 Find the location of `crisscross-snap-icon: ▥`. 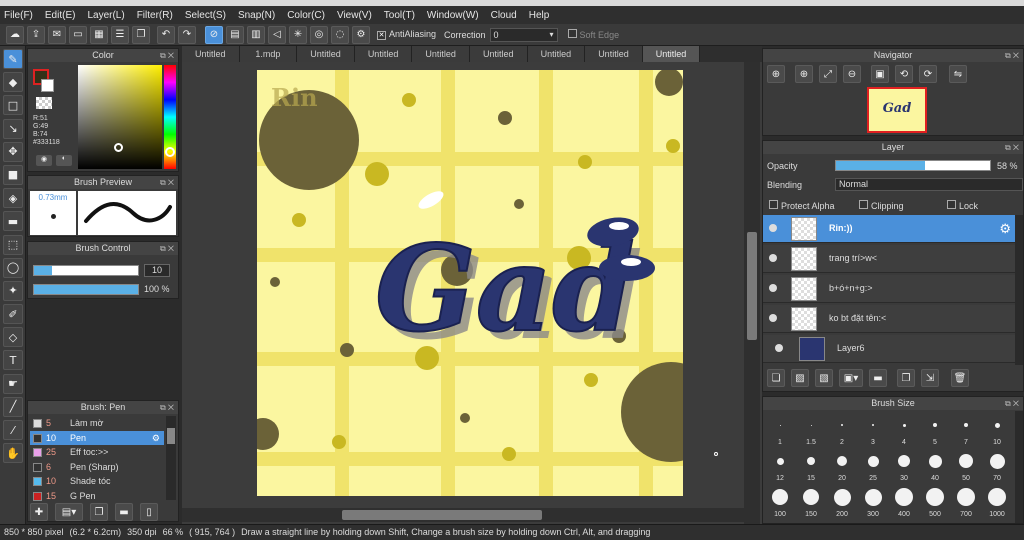

crisscross-snap-icon: ▥ is located at coordinates (256, 34).